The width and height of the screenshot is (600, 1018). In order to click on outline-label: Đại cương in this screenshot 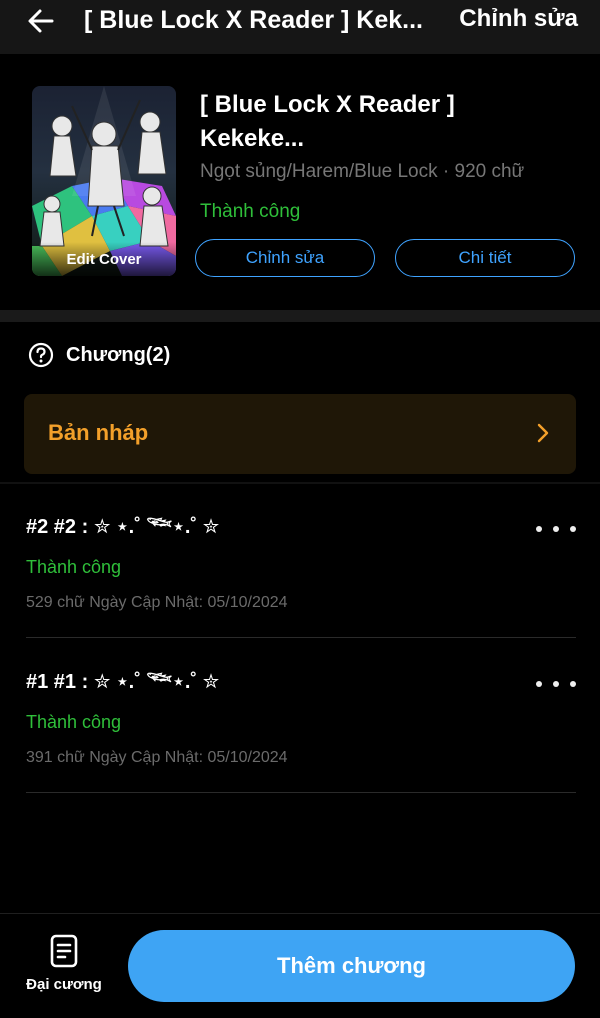, I will do `click(64, 984)`.